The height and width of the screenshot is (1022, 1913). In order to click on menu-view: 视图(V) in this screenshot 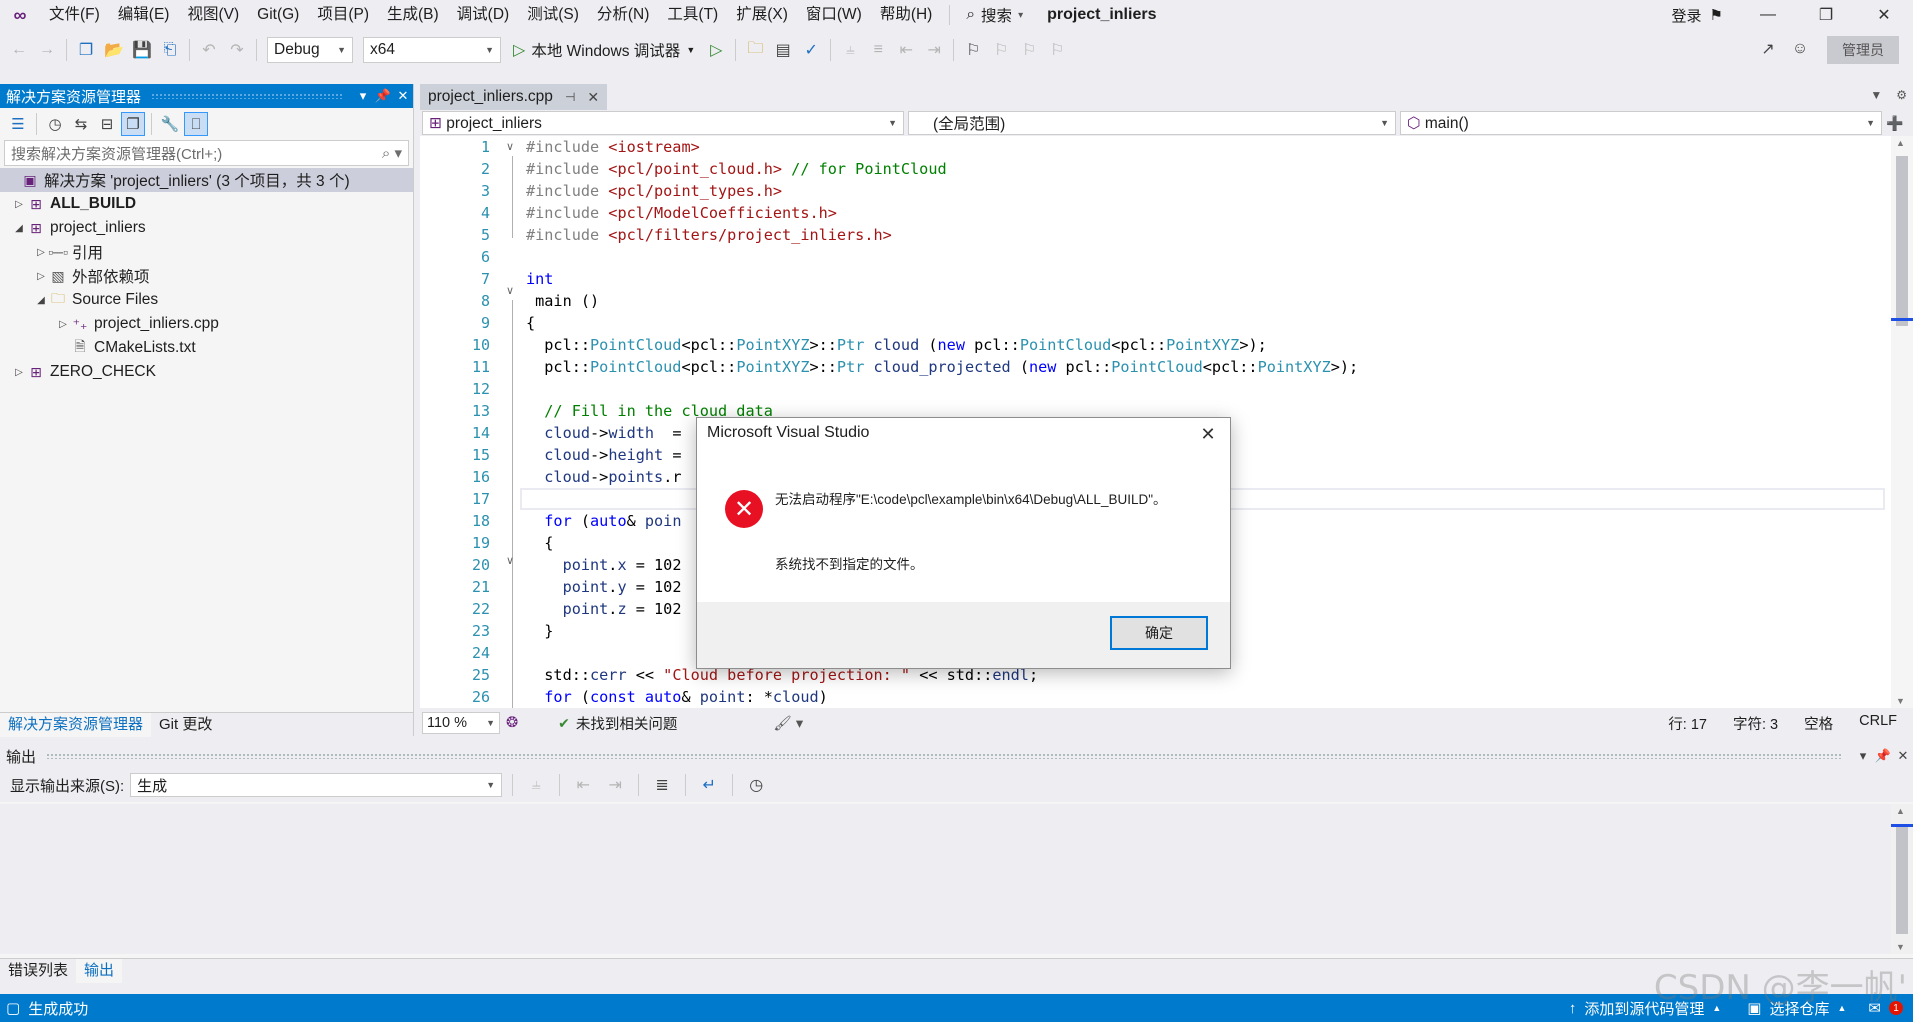, I will do `click(213, 15)`.